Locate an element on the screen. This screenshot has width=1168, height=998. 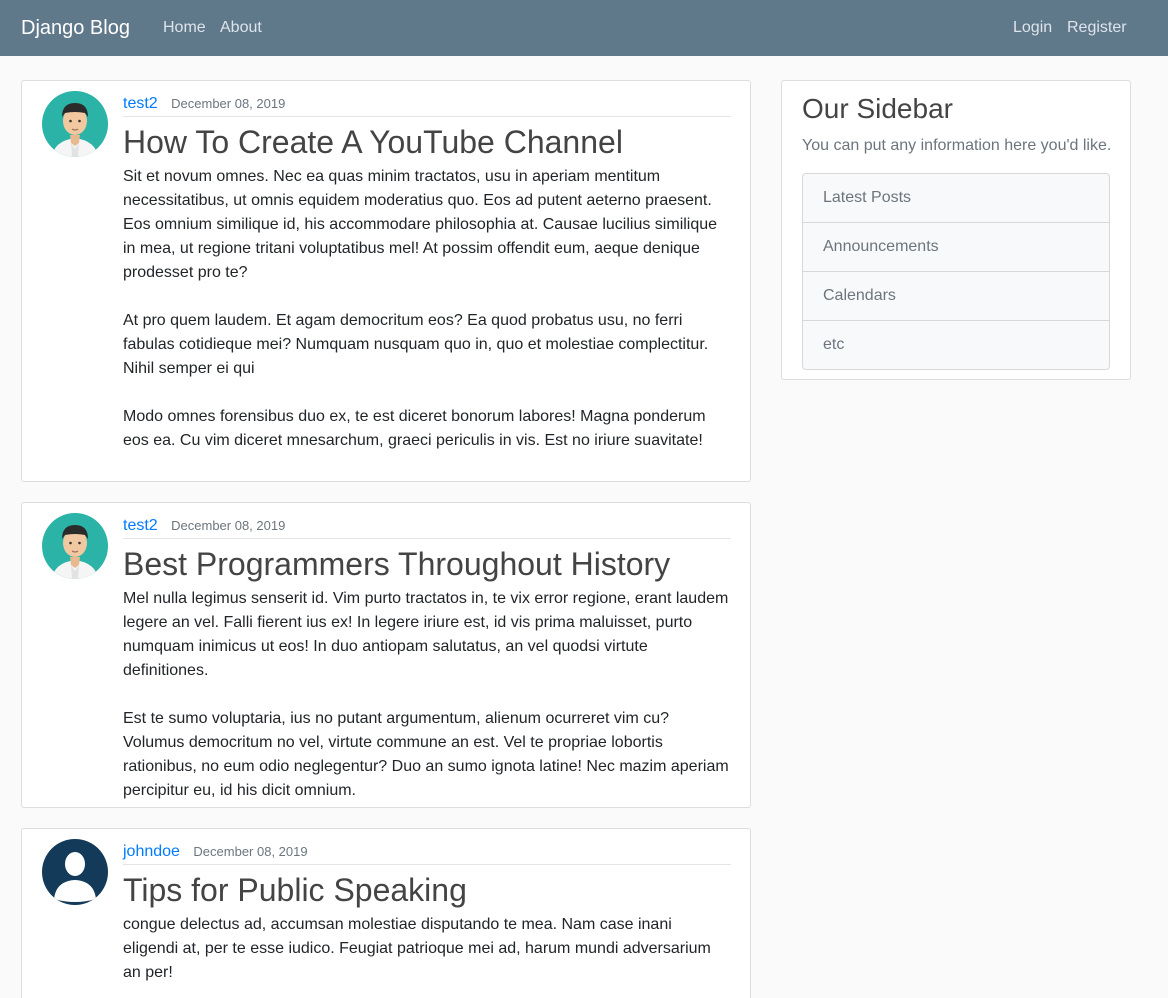
post-author-link: johndoe is located at coordinates (151, 851).